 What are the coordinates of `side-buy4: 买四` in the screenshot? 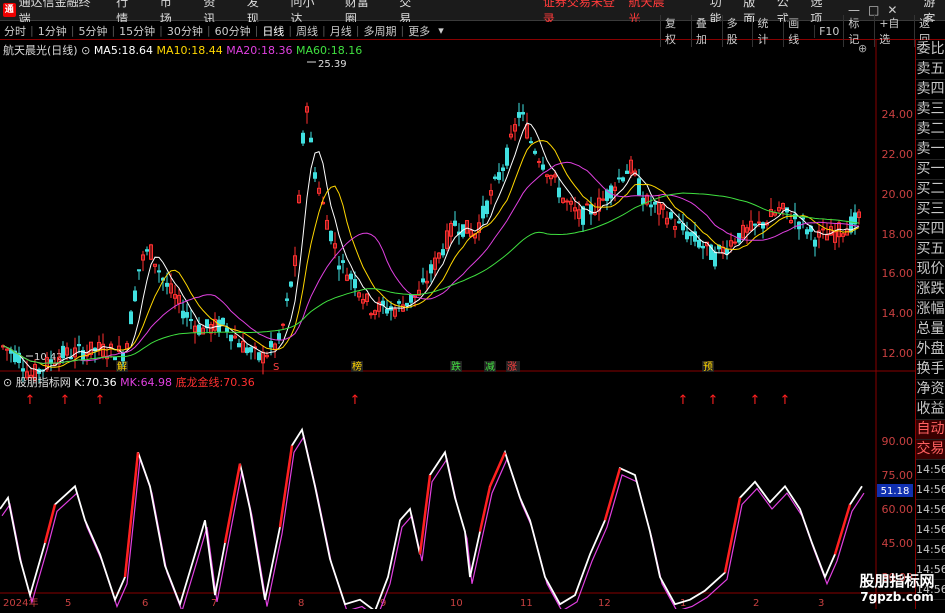 It's located at (930, 230).